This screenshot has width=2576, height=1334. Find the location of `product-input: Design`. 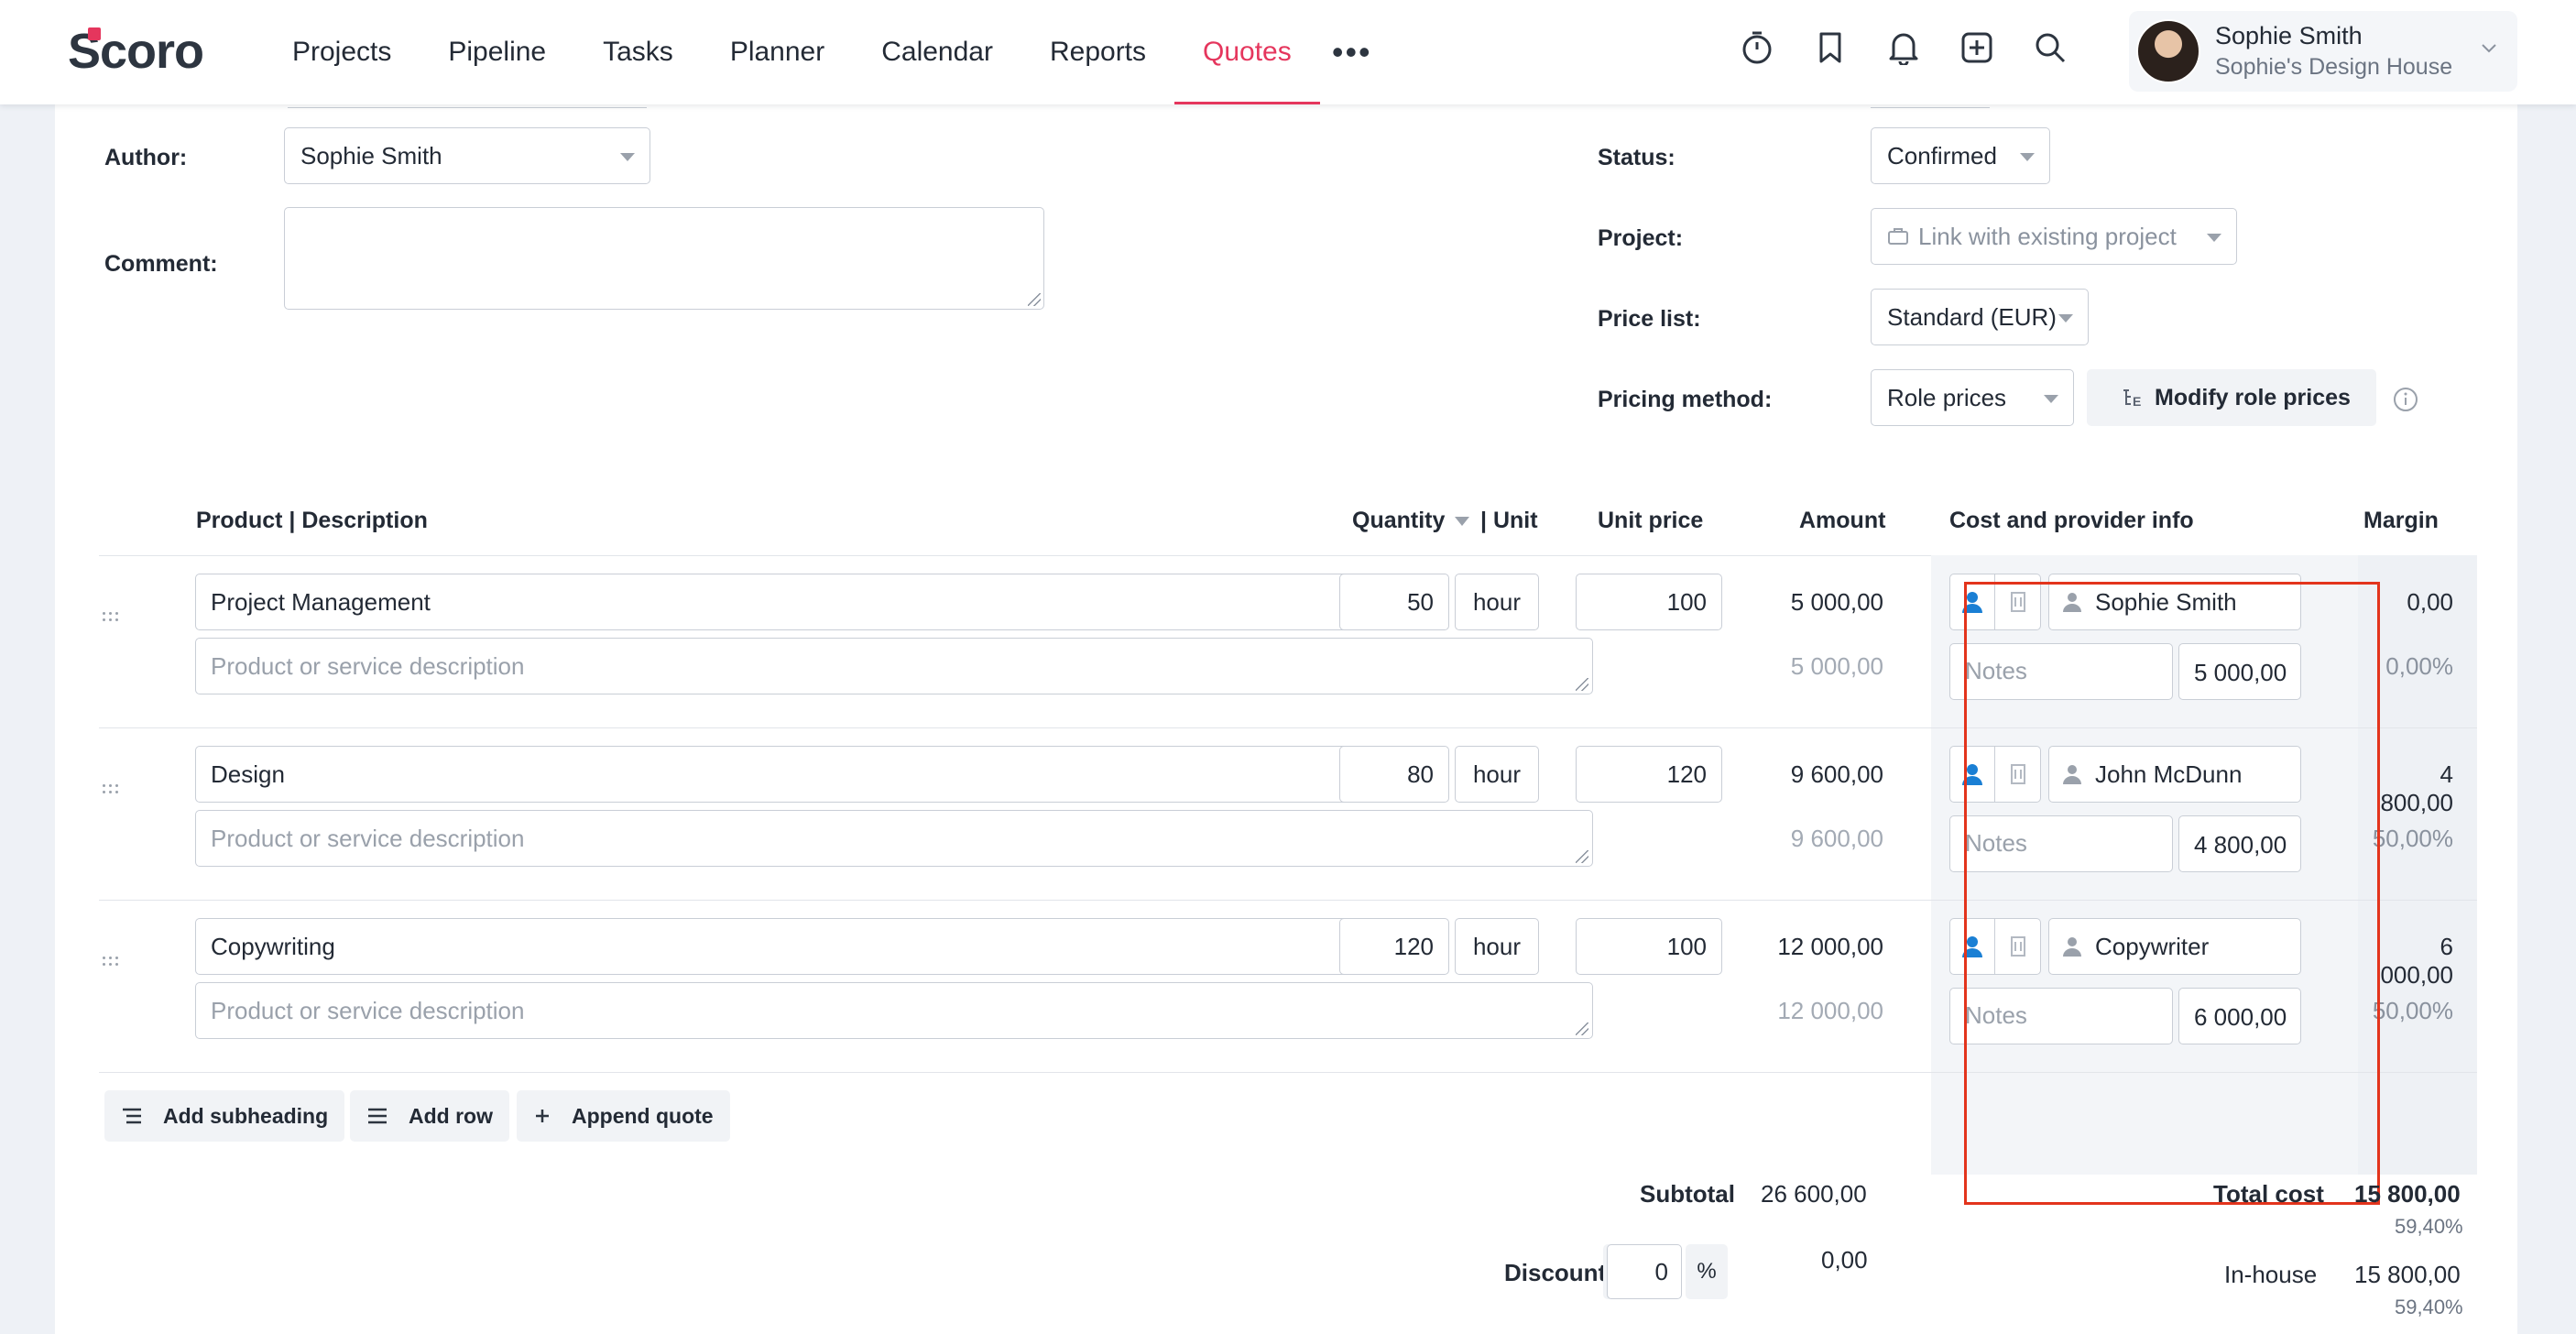

product-input: Design is located at coordinates (792, 774).